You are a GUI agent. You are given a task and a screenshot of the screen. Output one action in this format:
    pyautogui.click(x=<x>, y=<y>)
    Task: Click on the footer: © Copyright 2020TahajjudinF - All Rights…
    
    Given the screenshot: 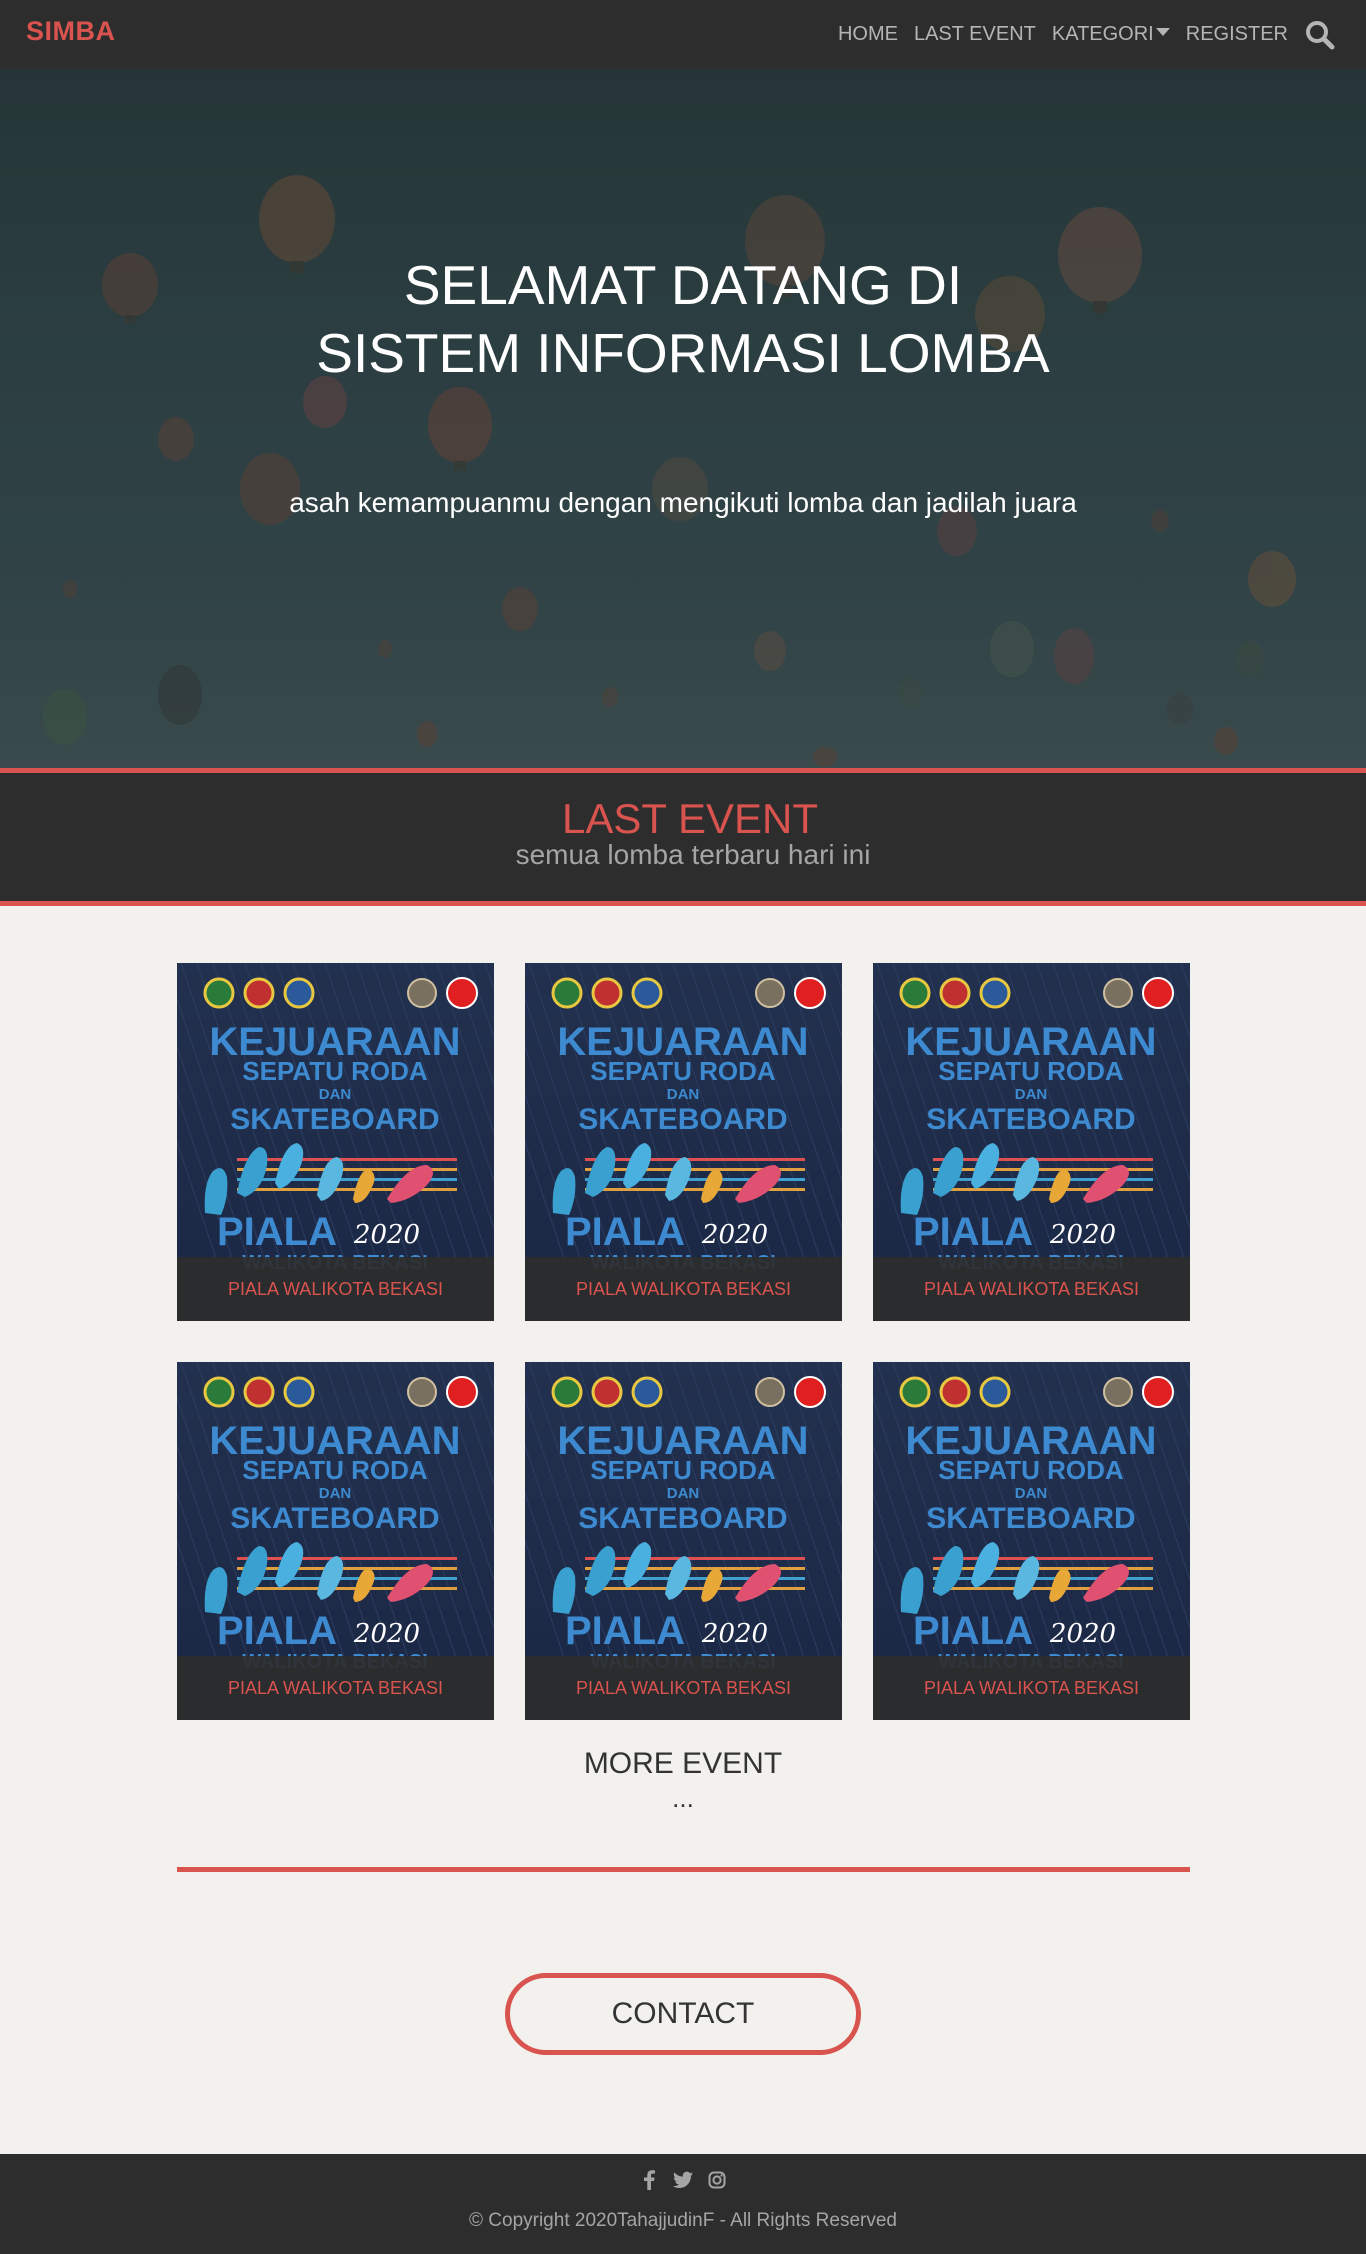 What is the action you would take?
    pyautogui.click(x=683, y=2204)
    